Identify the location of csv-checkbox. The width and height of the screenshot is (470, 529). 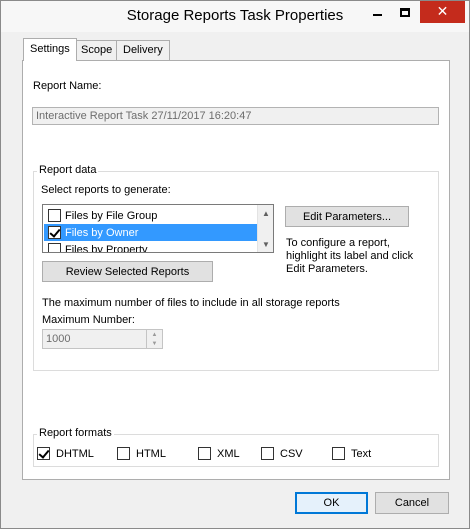
(267, 453).